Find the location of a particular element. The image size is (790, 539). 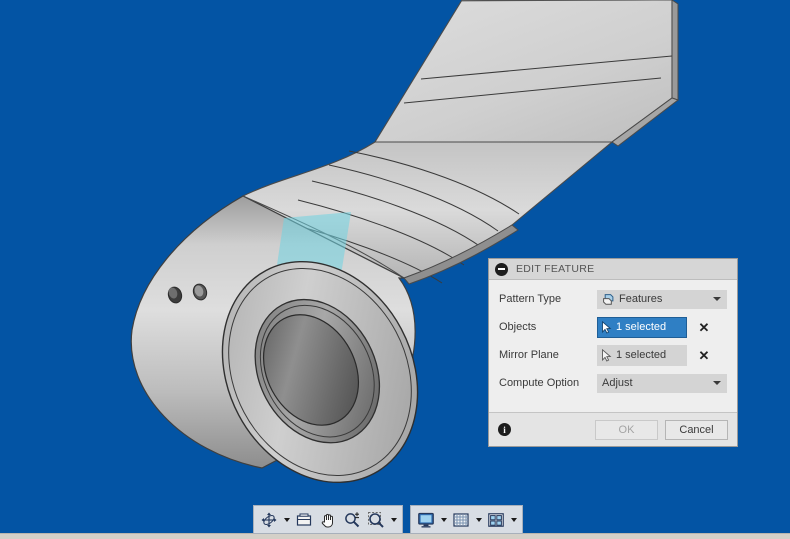

grid-icon is located at coordinates (461, 520).